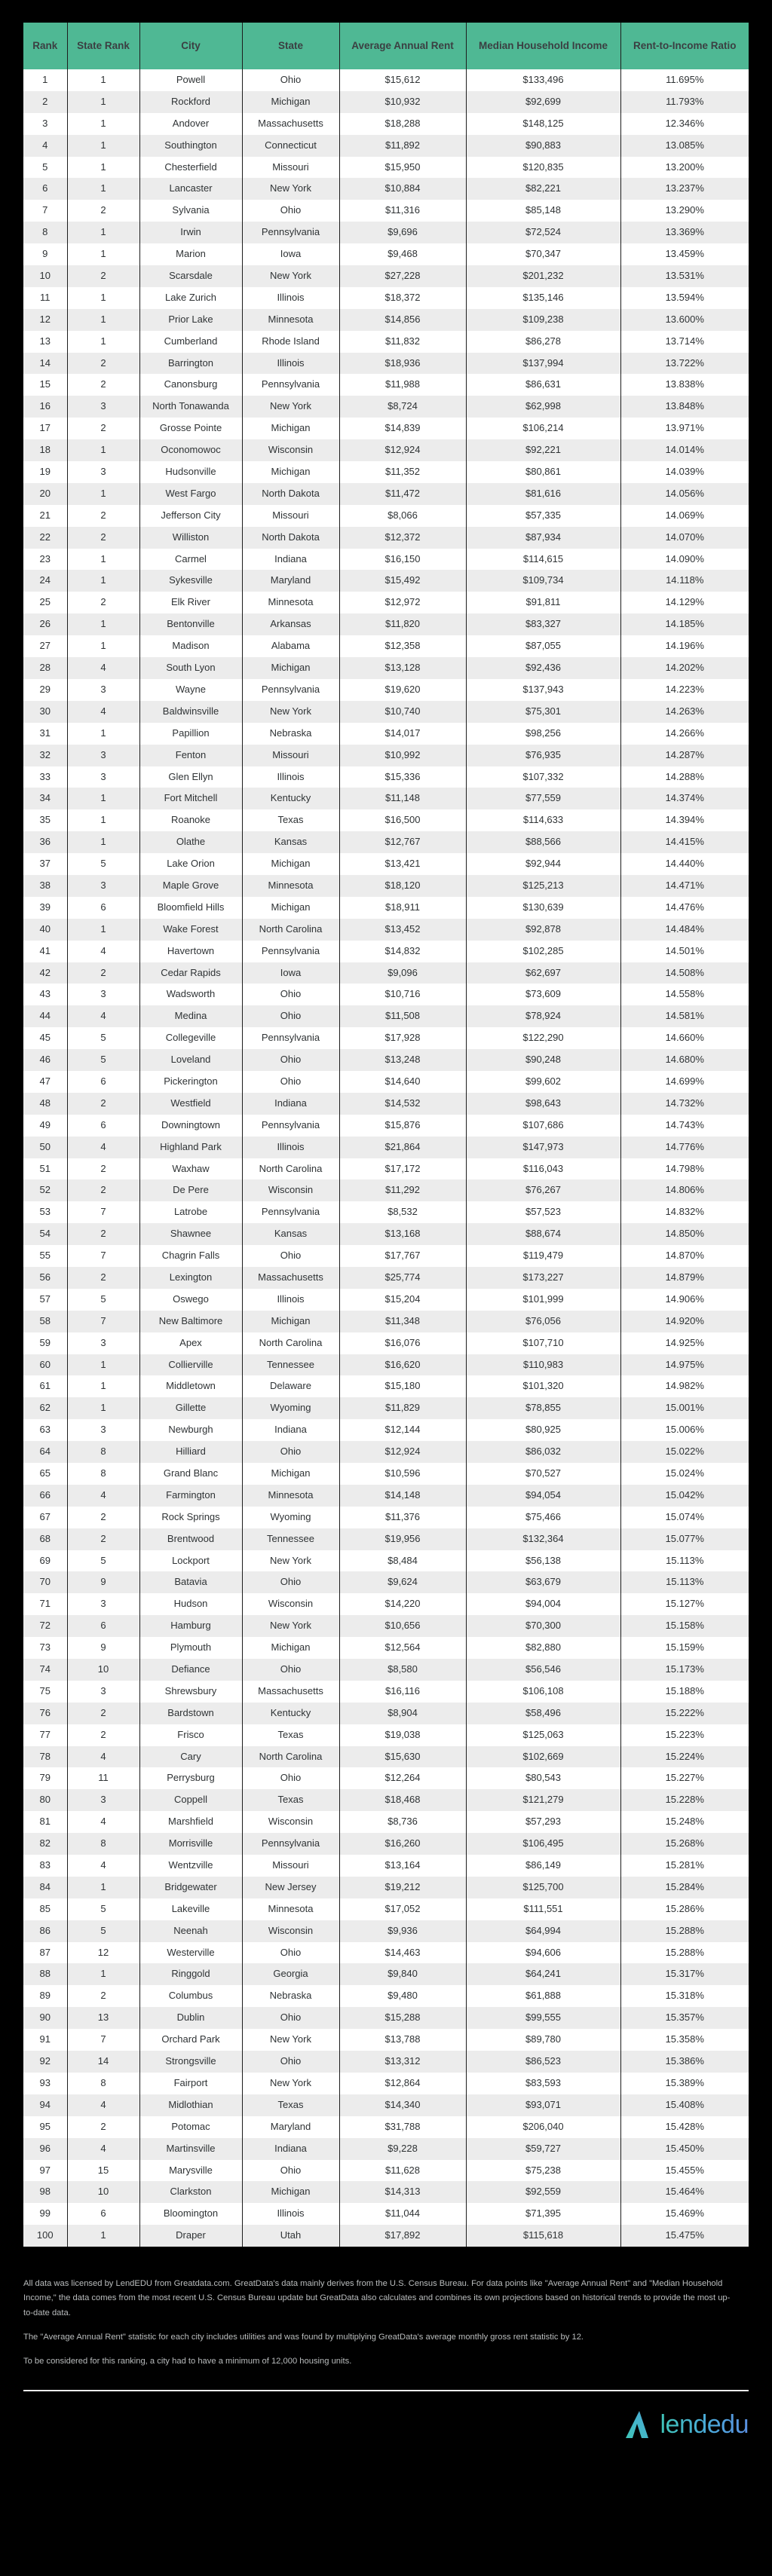  Describe the element at coordinates (684, 1626) in the screenshot. I see `cell-rent-to-income-ratio: 15.158%` at that location.